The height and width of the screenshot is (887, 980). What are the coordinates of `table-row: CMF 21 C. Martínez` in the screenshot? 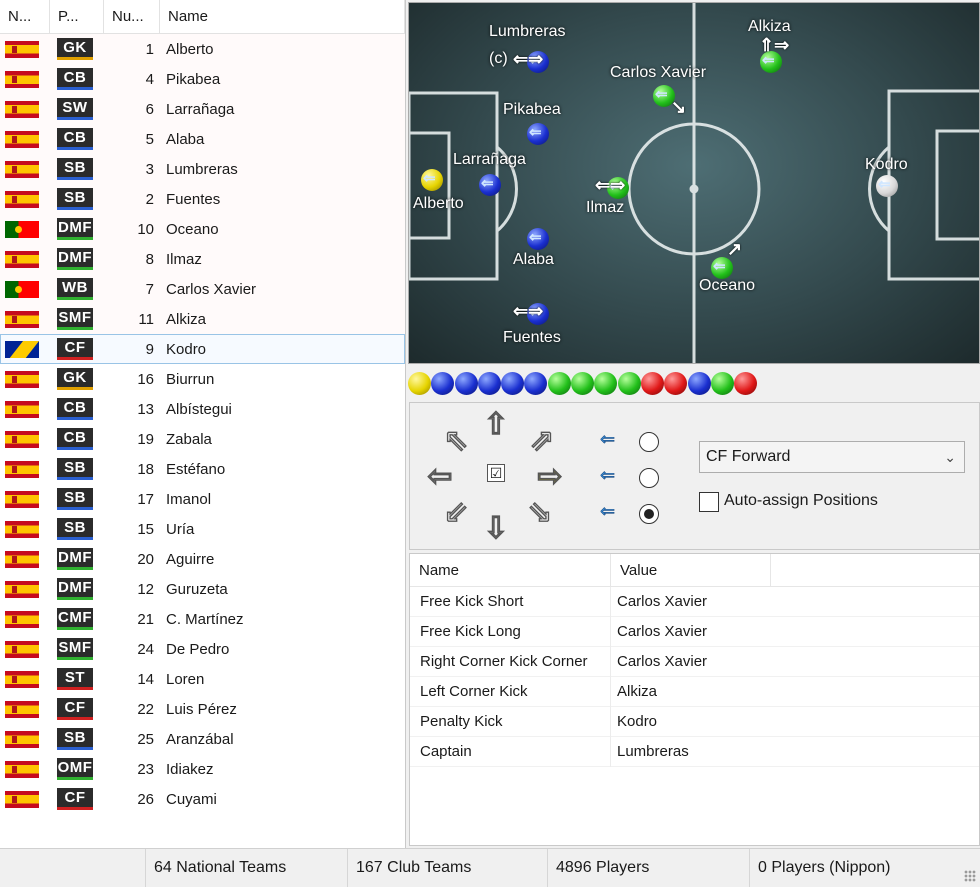 It's located at (202, 619).